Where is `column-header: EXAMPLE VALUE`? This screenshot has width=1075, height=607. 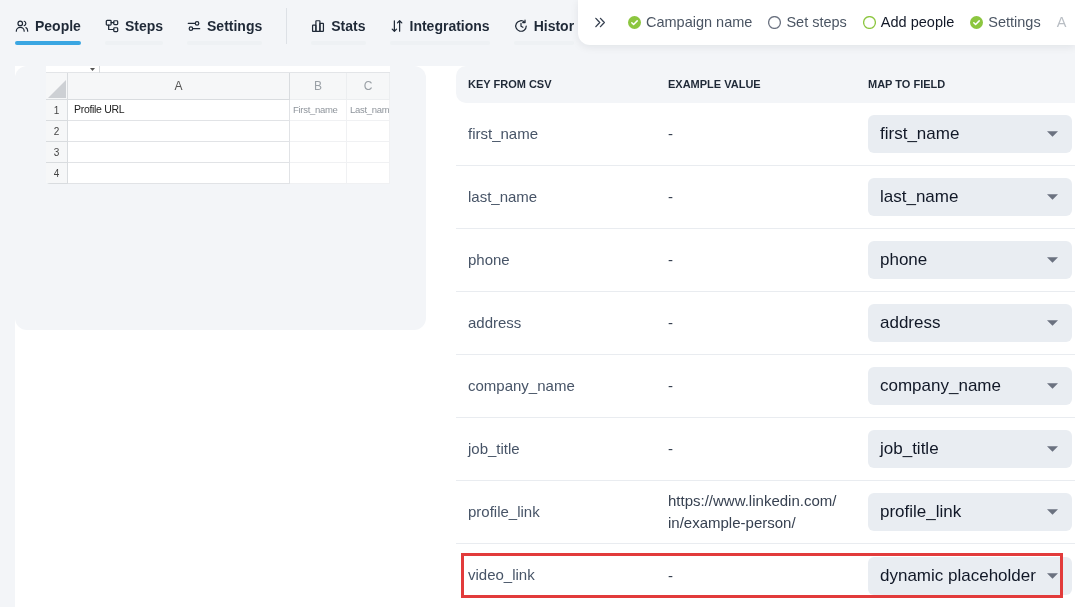 column-header: EXAMPLE VALUE is located at coordinates (714, 85).